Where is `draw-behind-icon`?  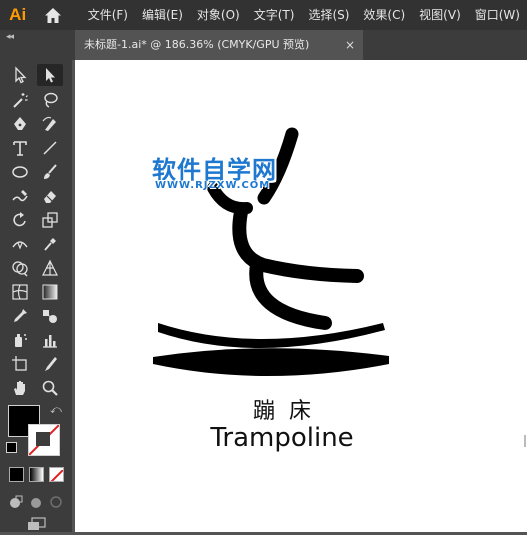
draw-behind-icon is located at coordinates (36, 501).